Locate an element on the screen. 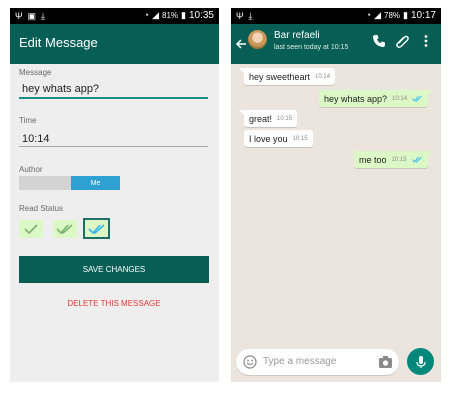 The height and width of the screenshot is (402, 452). avatar is located at coordinates (257, 39).